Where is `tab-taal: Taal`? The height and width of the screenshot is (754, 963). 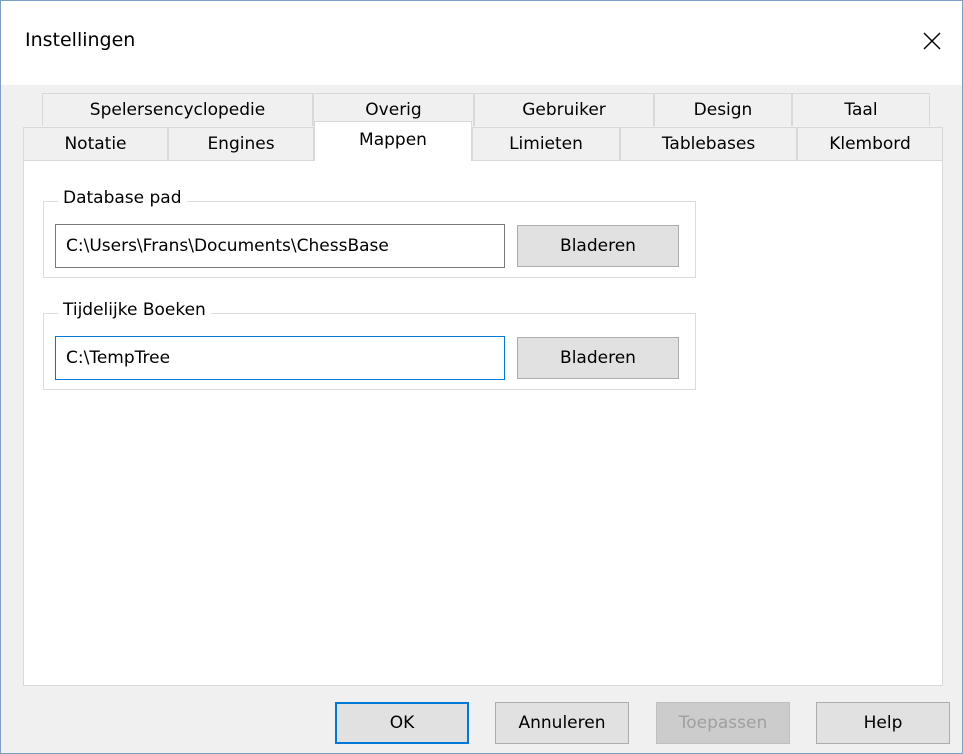 tab-taal: Taal is located at coordinates (861, 109).